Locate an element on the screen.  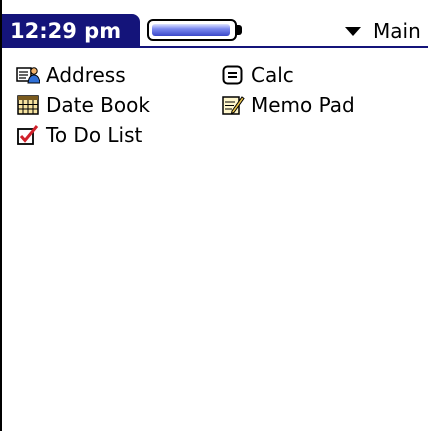
battery-terminal is located at coordinates (239, 30).